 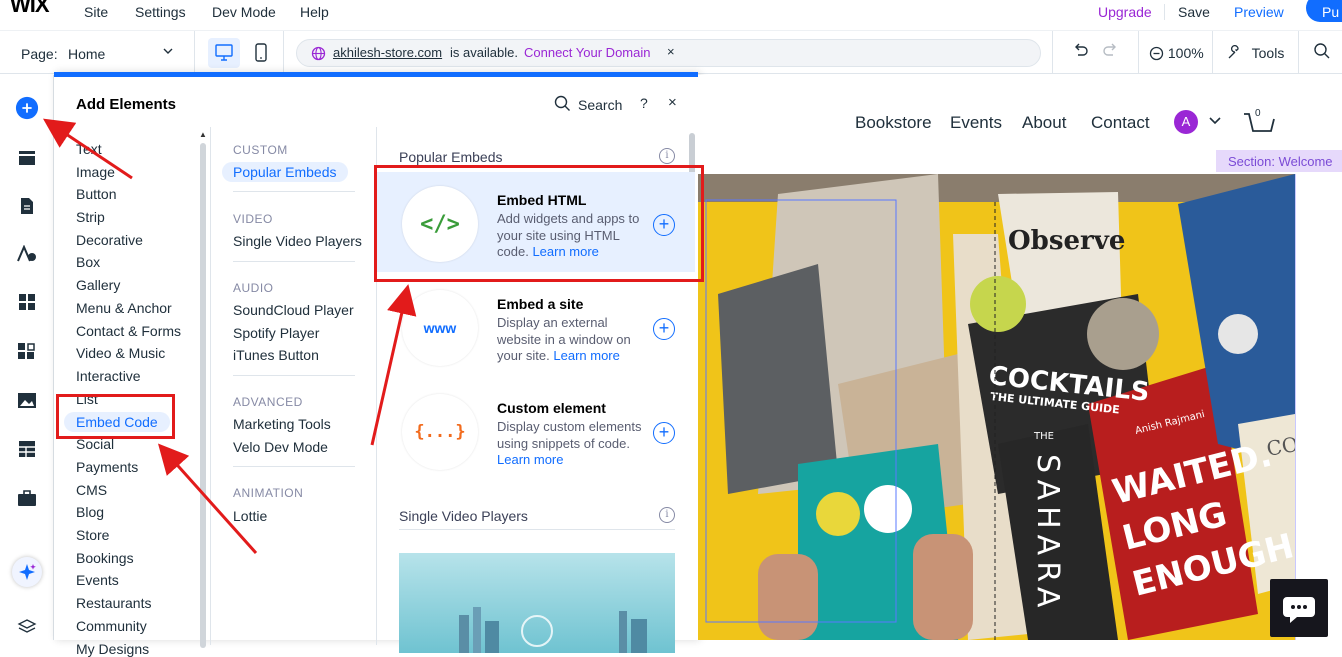 What do you see at coordinates (92, 535) in the screenshot?
I see `category-store: Store` at bounding box center [92, 535].